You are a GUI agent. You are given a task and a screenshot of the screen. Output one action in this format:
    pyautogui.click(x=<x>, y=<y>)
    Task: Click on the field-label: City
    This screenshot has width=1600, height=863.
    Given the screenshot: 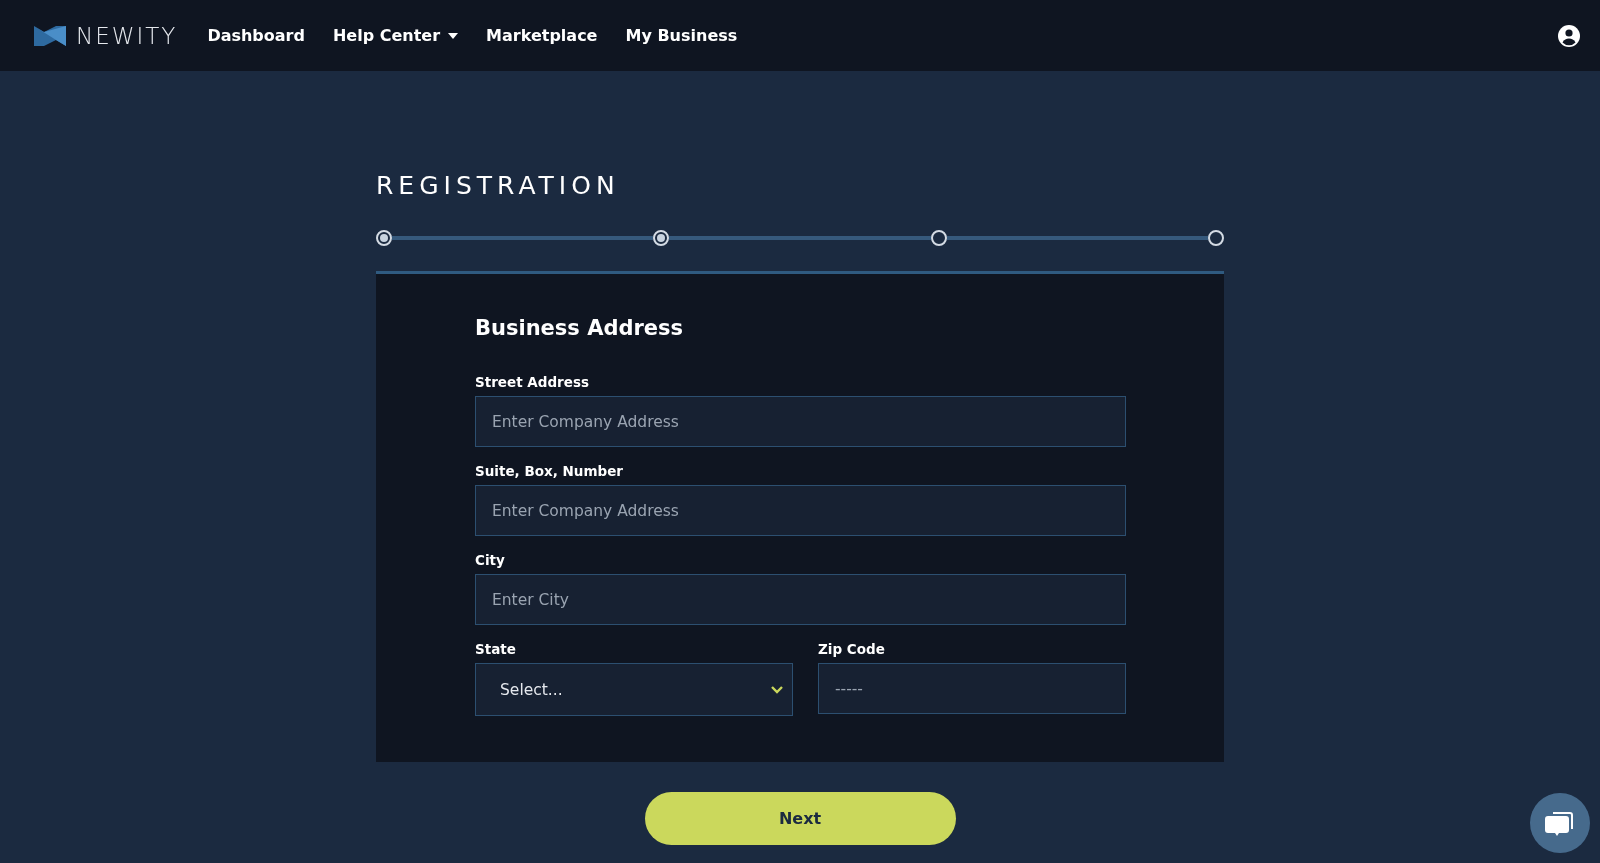 What is the action you would take?
    pyautogui.click(x=490, y=560)
    